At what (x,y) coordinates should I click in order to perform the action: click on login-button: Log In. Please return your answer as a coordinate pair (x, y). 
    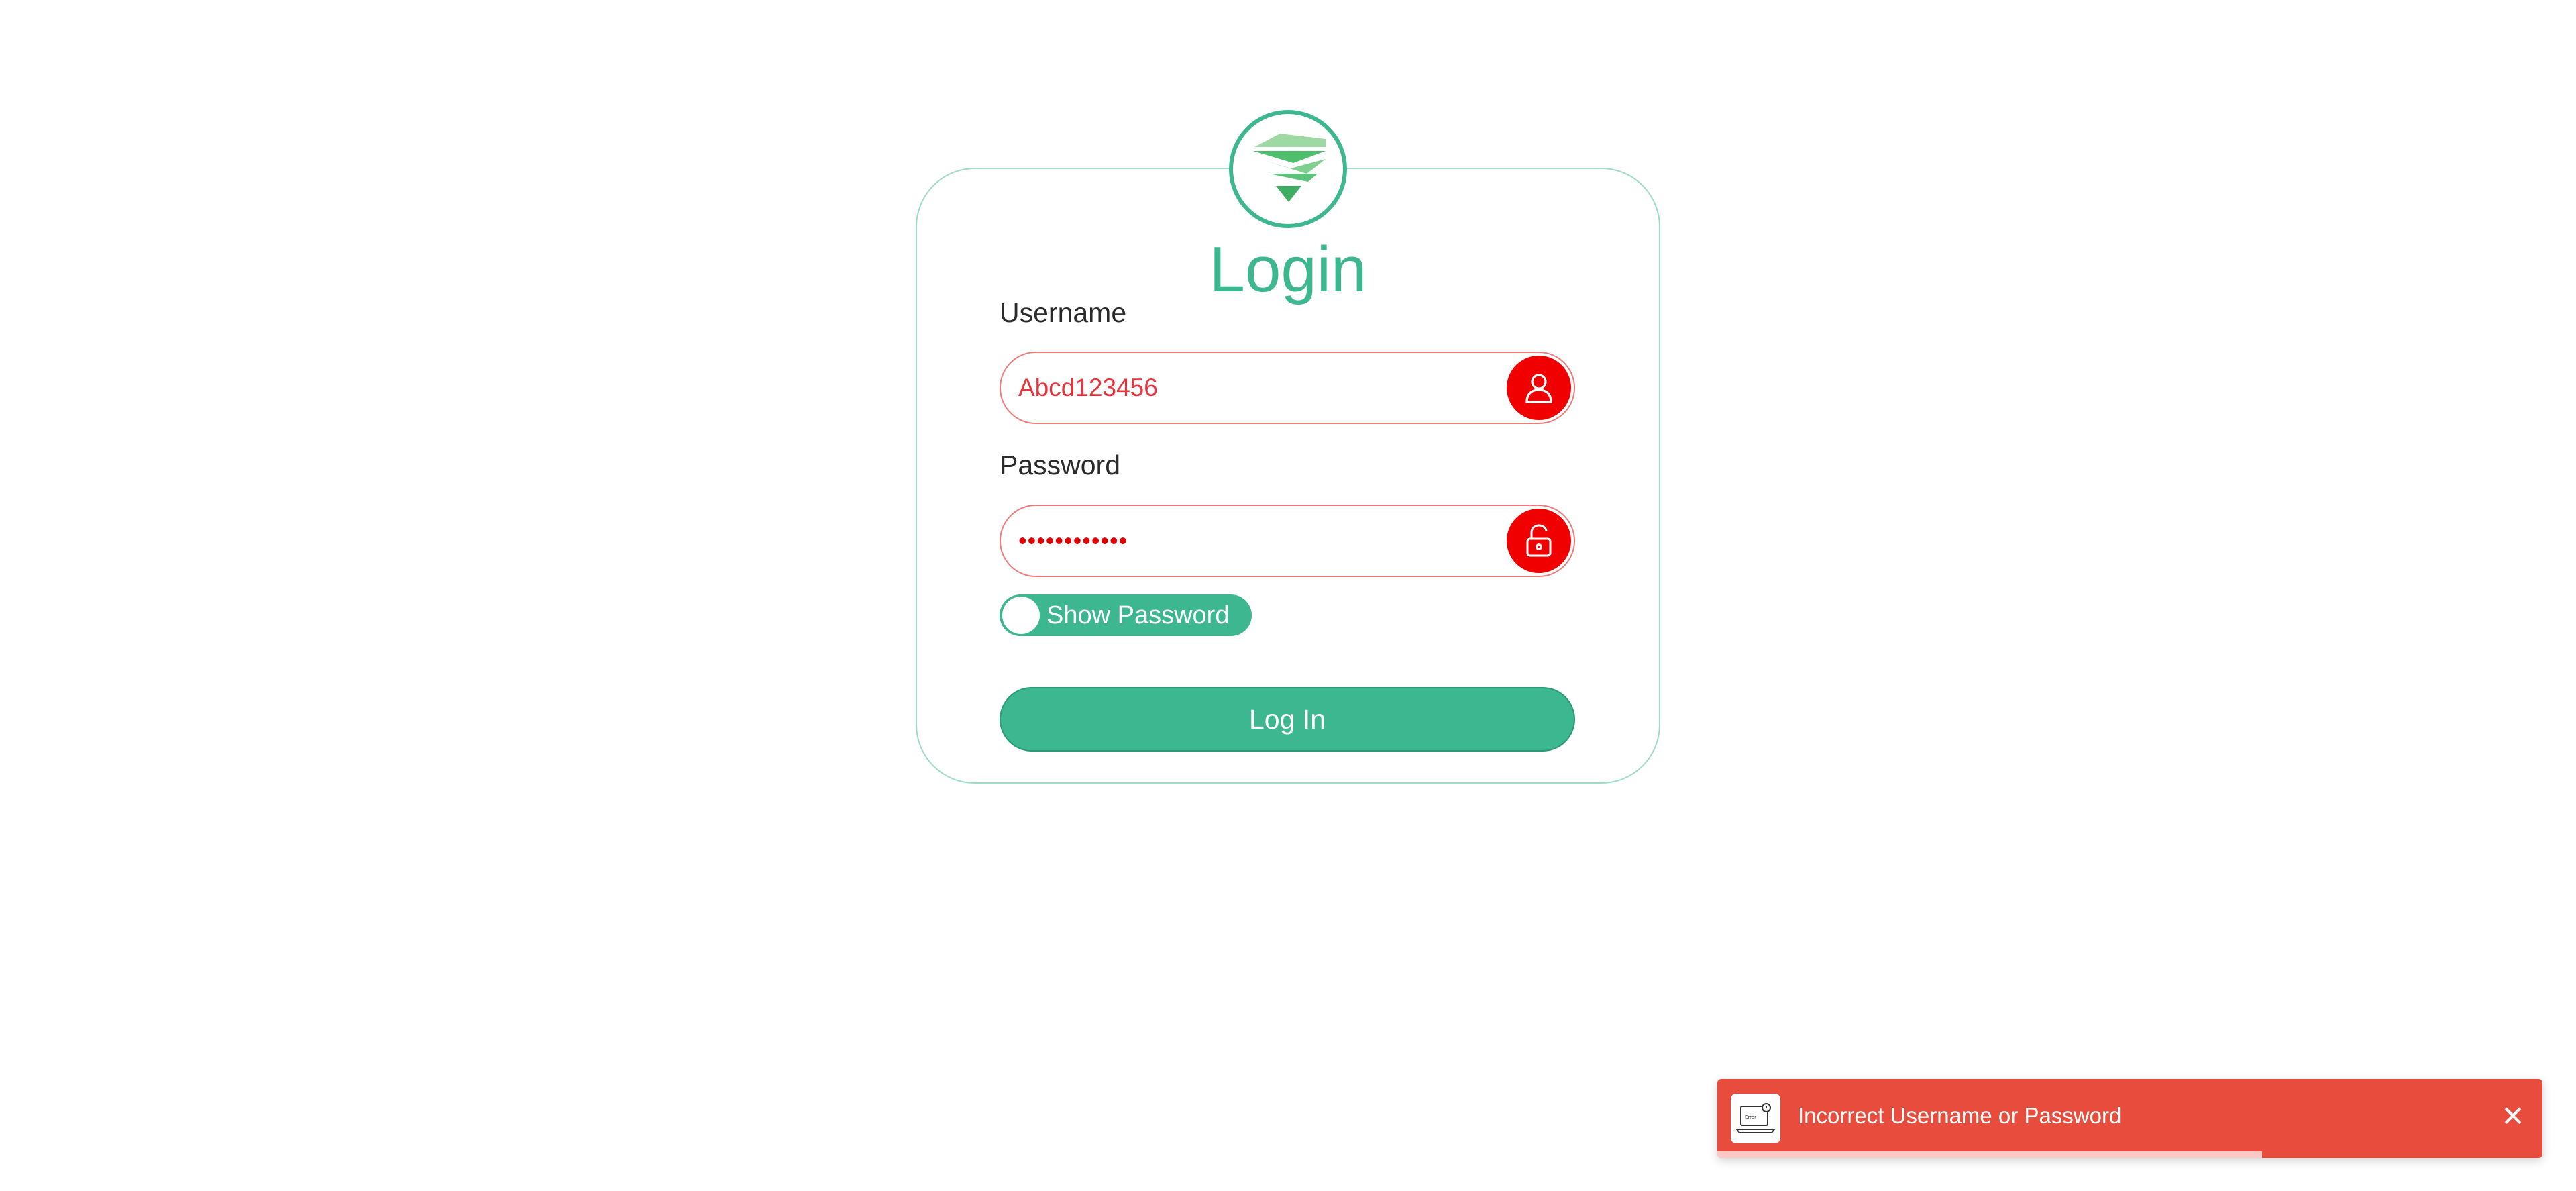
    Looking at the image, I should click on (1287, 720).